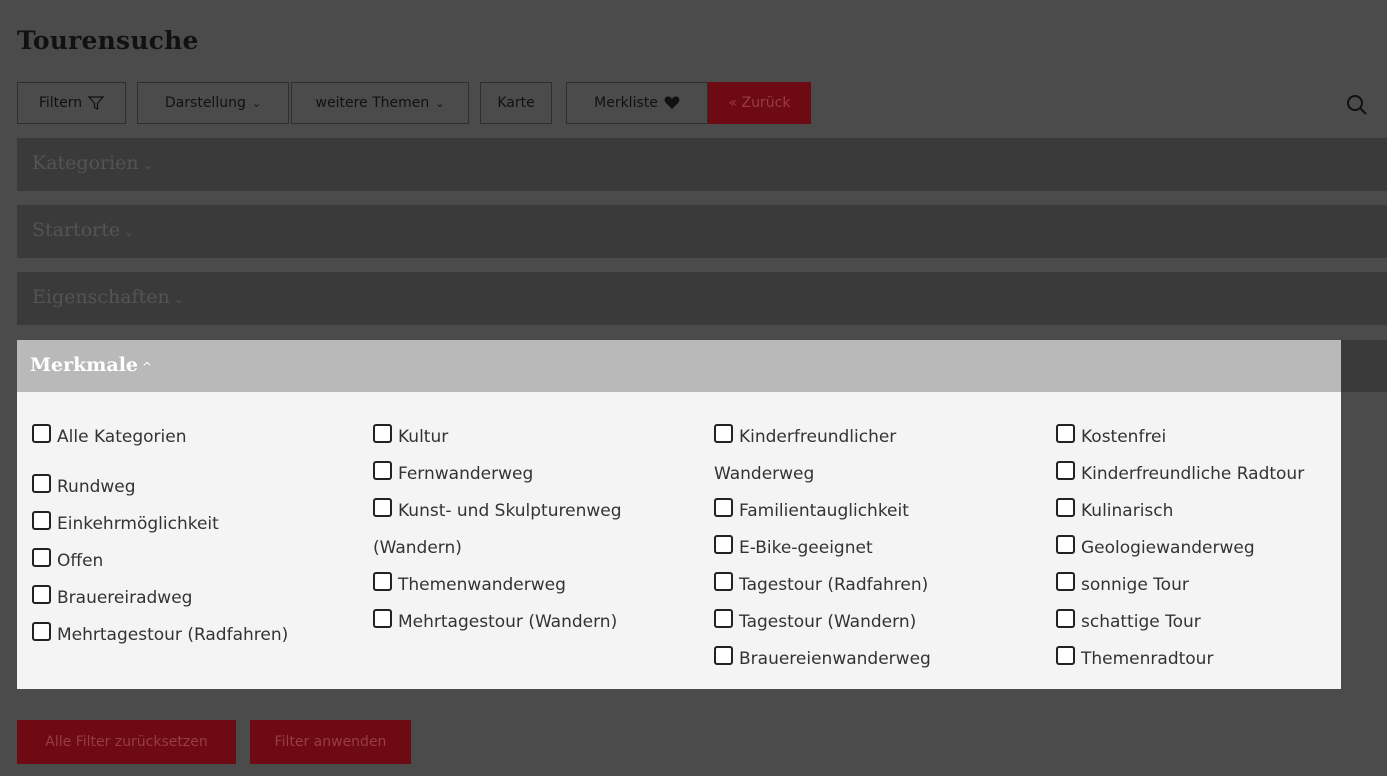  I want to click on panel-properties: Eigenschaften ⌄, so click(702, 298).